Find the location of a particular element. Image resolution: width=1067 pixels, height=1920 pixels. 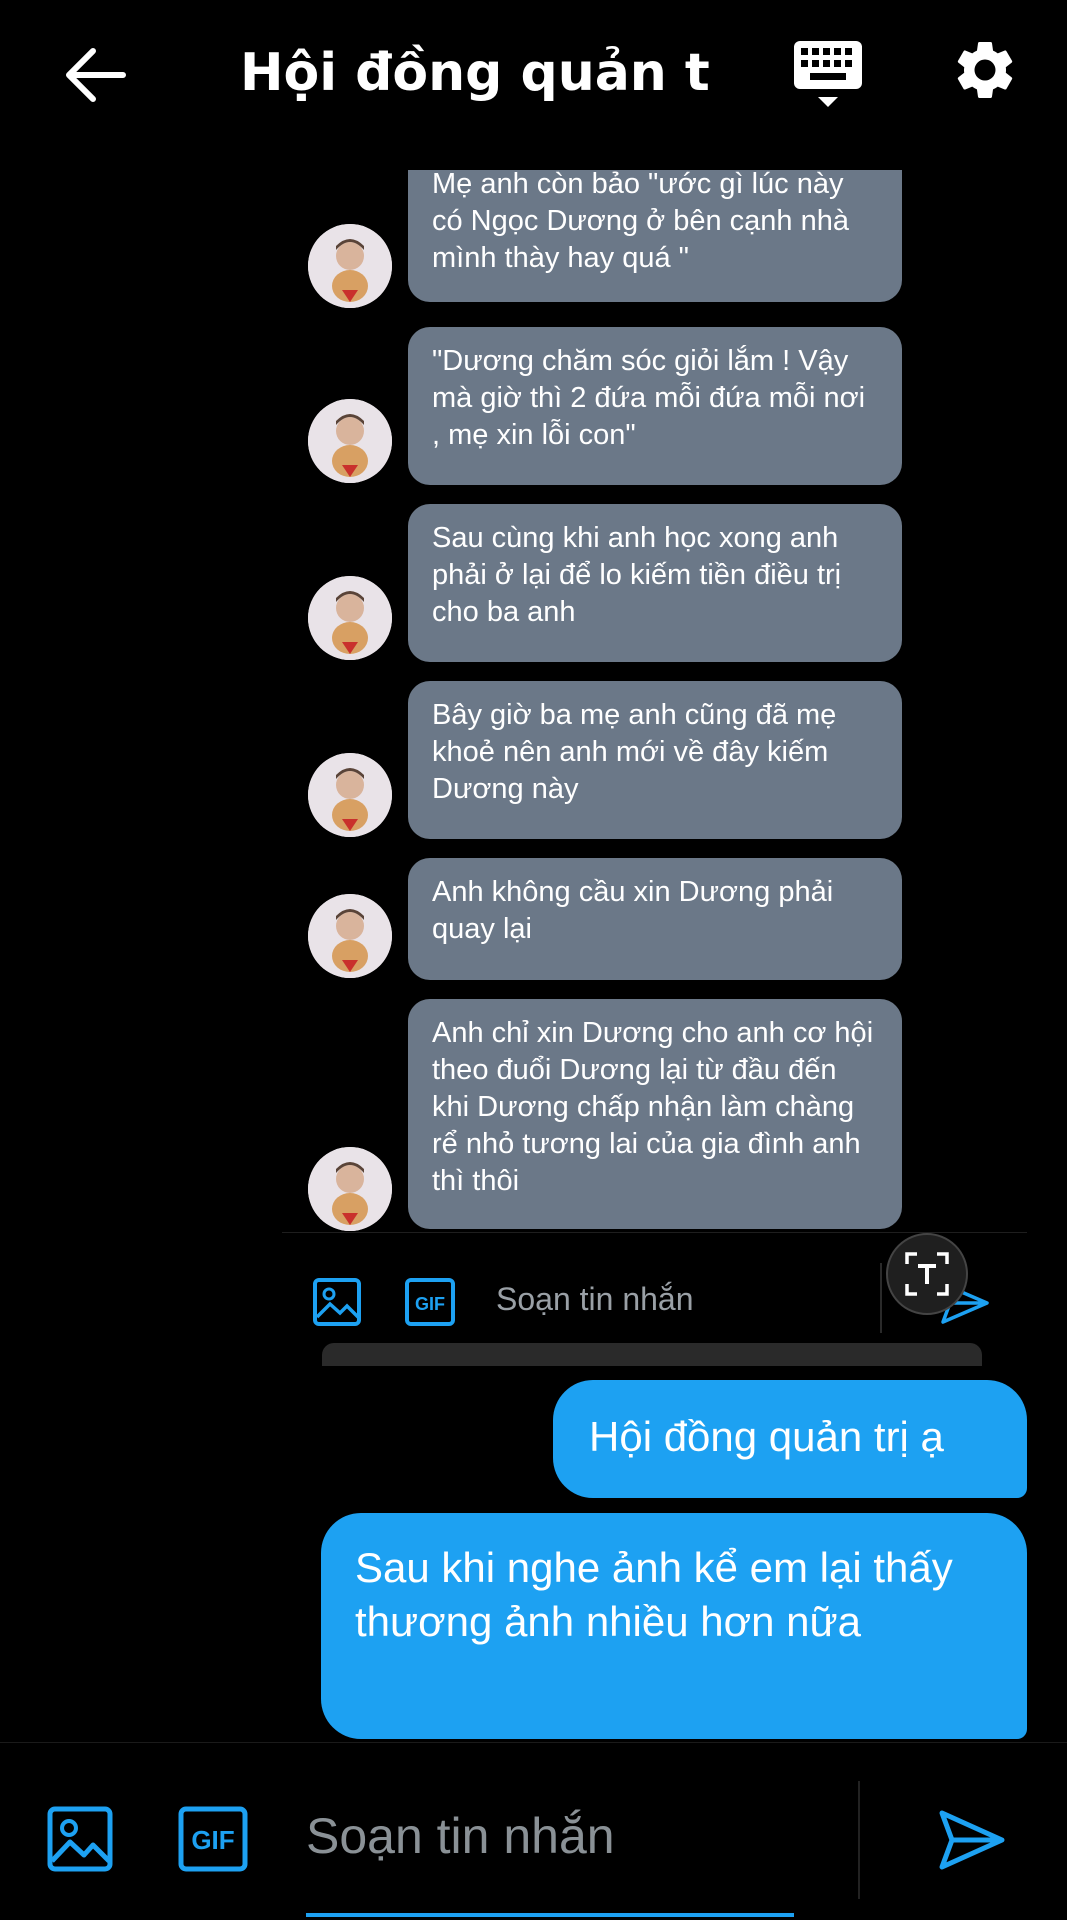

keyboard-icon is located at coordinates (828, 74).